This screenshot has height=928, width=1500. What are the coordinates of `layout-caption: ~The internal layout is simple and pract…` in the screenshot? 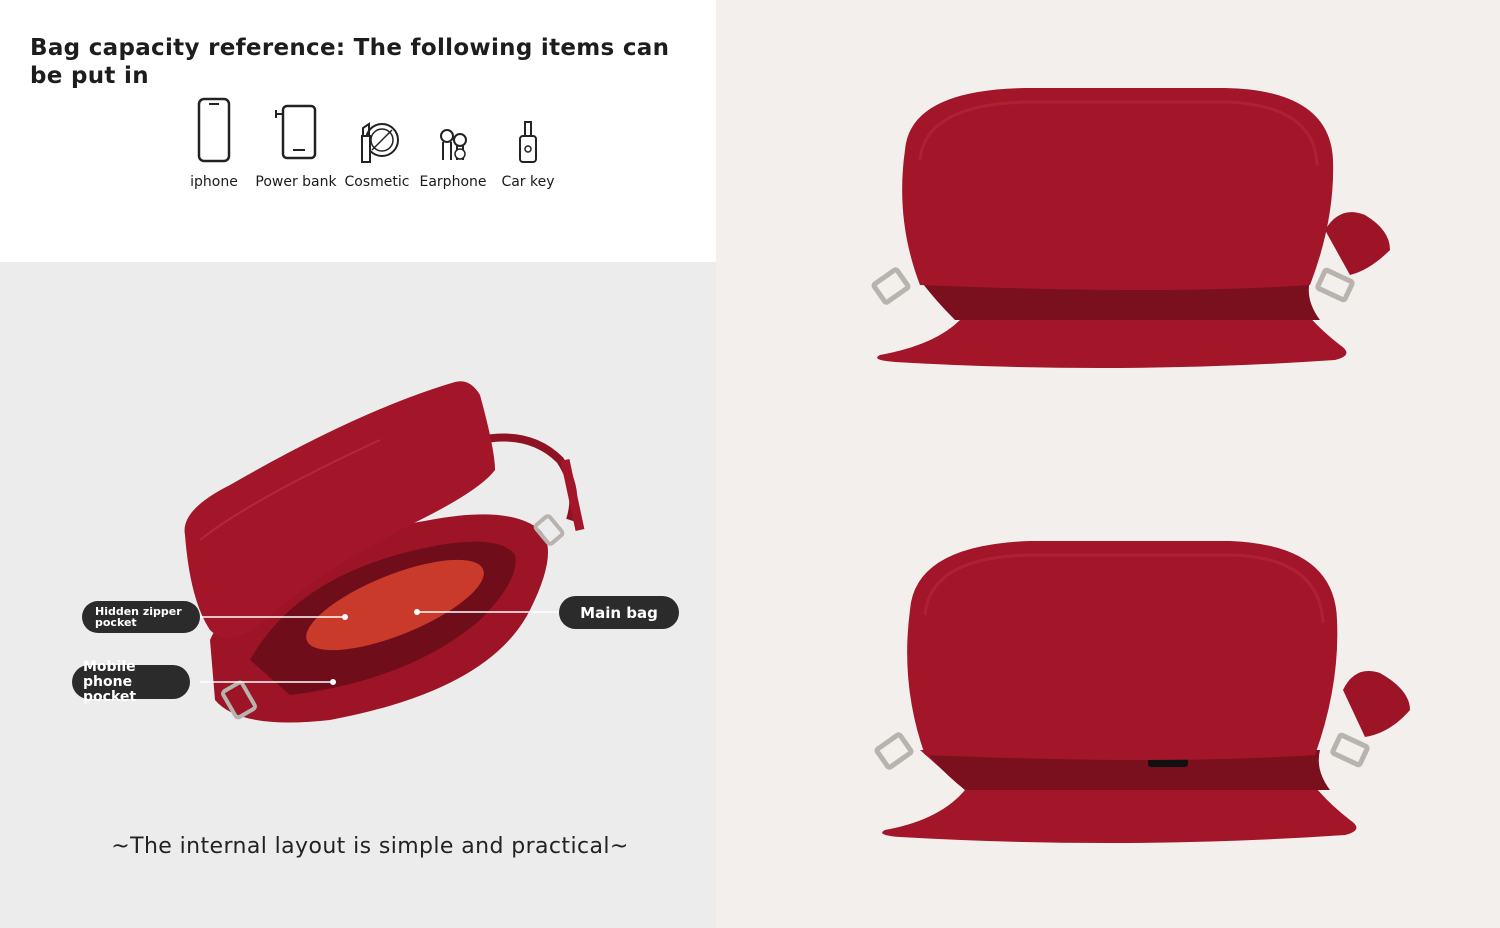 It's located at (370, 846).